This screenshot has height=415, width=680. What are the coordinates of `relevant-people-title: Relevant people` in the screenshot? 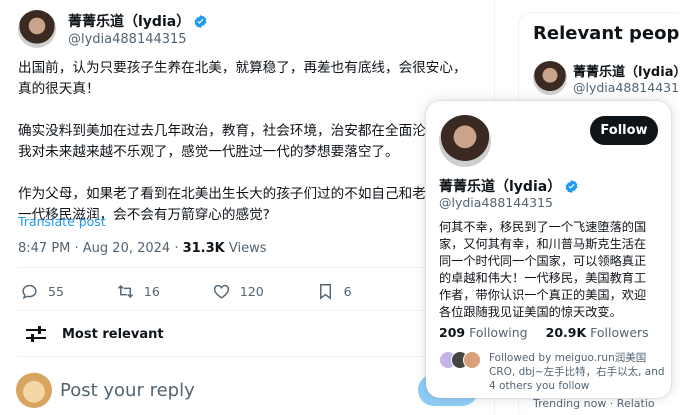 It's located at (606, 33).